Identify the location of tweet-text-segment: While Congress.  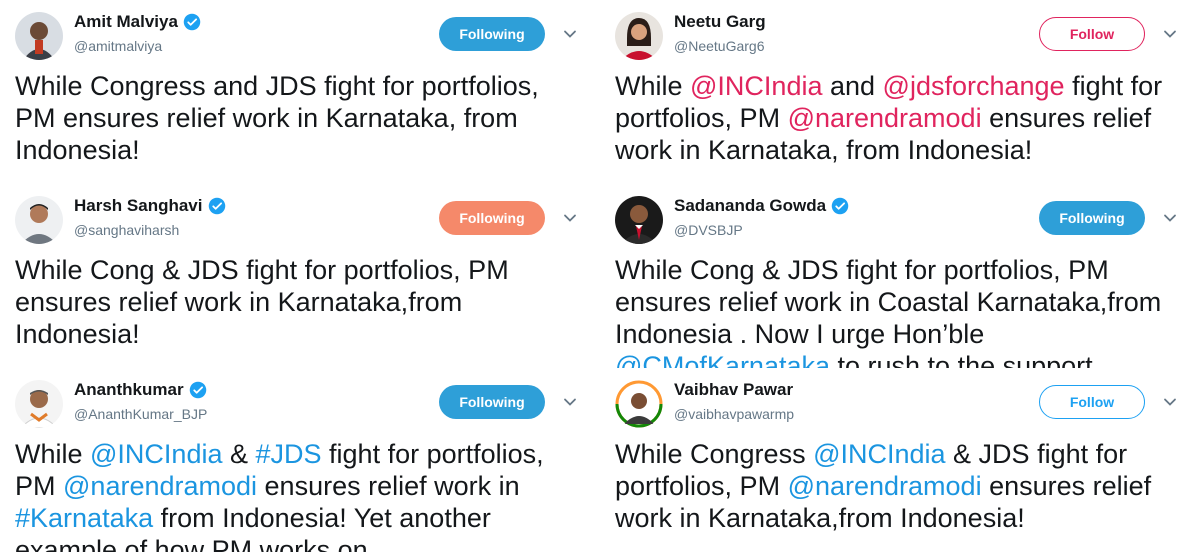
(714, 454).